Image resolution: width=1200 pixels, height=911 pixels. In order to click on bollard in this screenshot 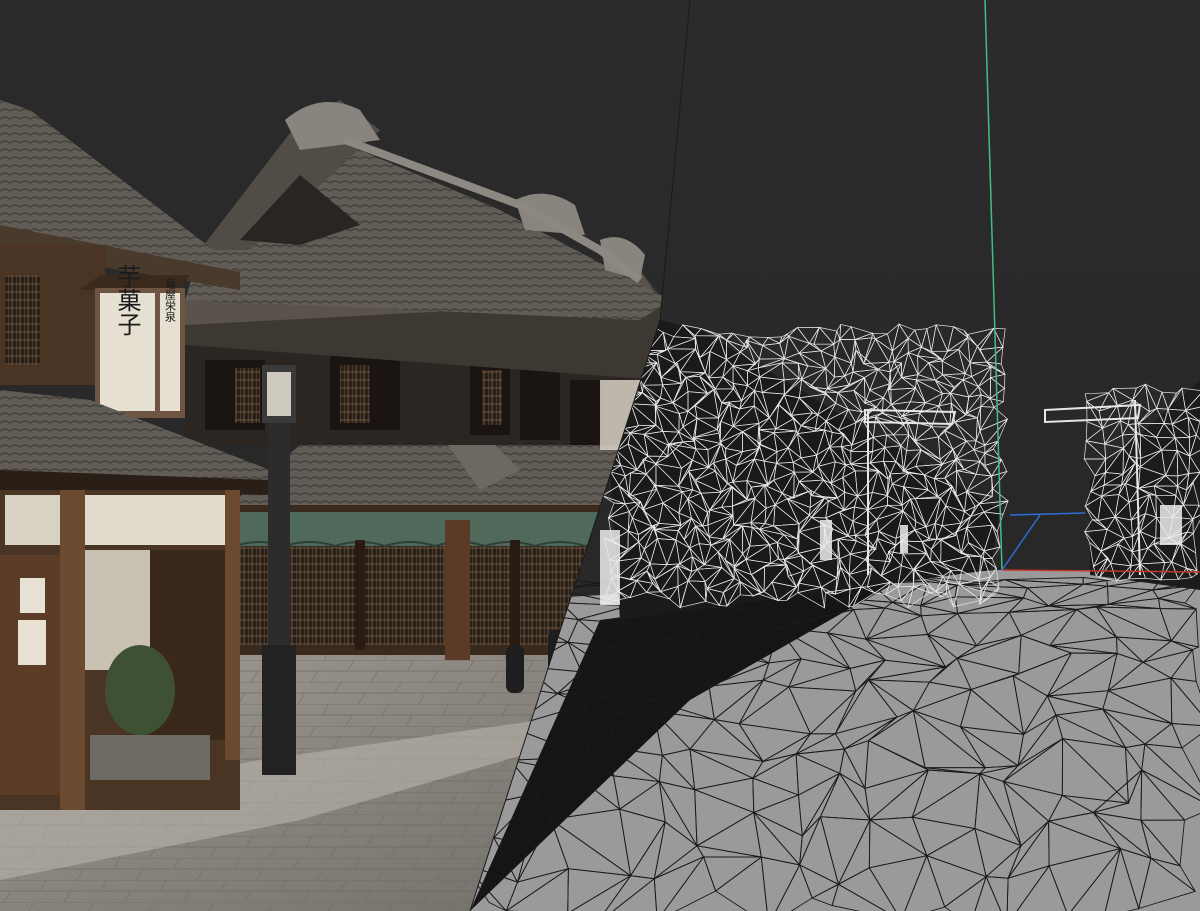, I will do `click(515, 669)`.